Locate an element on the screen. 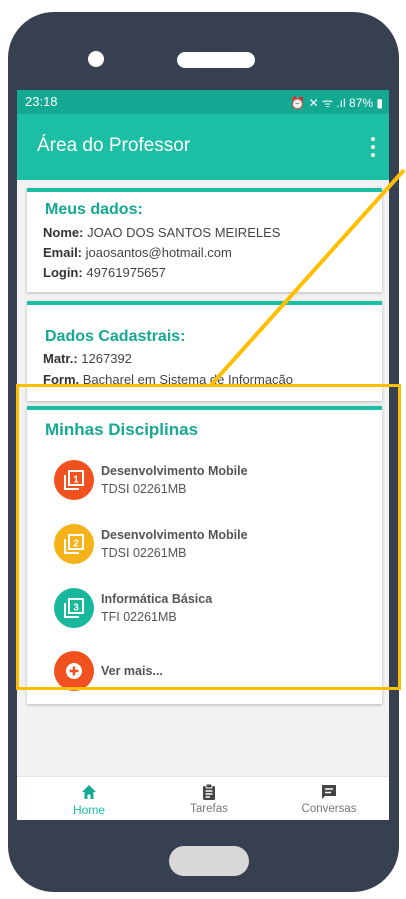 The image size is (406, 899). annotation-pointer-line is located at coordinates (307, 277).